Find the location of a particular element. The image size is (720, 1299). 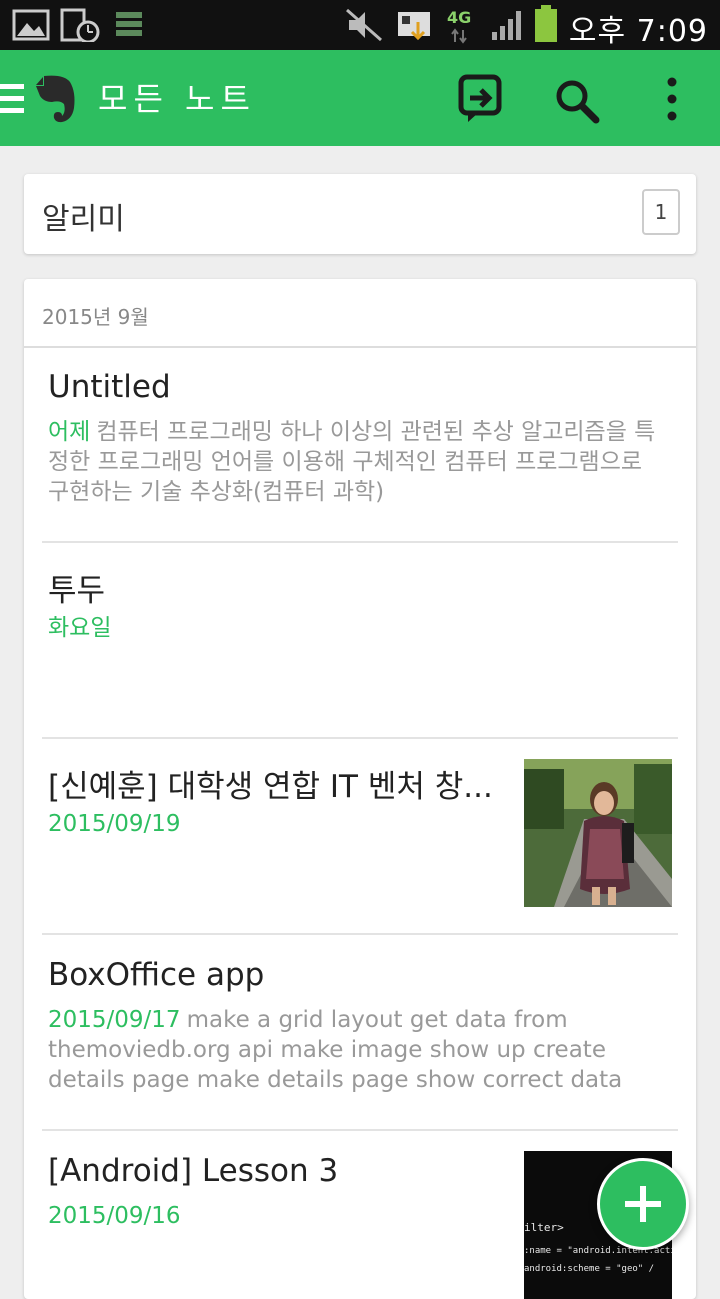

note-item: [신예훈] 대학생 연합 IT 벤처 창... 2015/09/19 is located at coordinates (360, 837).